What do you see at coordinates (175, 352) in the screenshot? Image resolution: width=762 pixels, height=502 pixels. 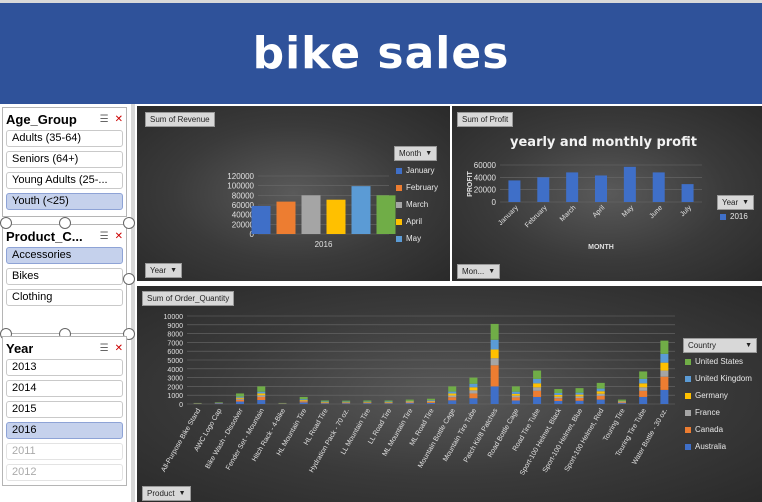 I see `y-tick-label: 6000` at bounding box center [175, 352].